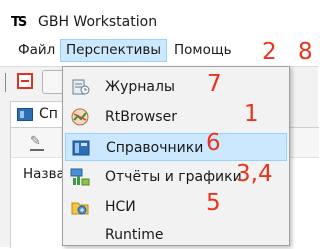  I want to click on minimize-view-icon, so click(25, 81).